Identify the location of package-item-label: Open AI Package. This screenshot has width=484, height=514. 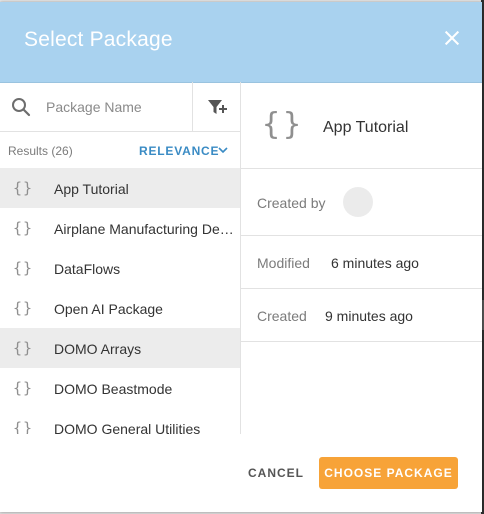
(108, 309).